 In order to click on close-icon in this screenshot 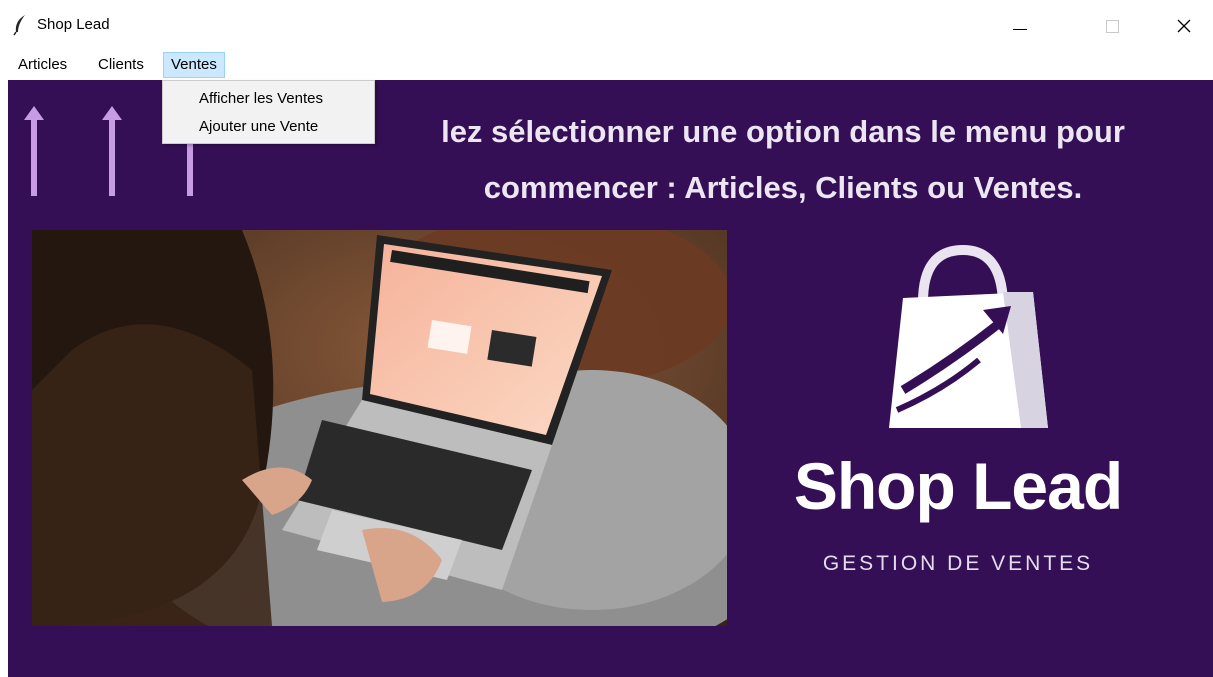, I will do `click(1184, 26)`.